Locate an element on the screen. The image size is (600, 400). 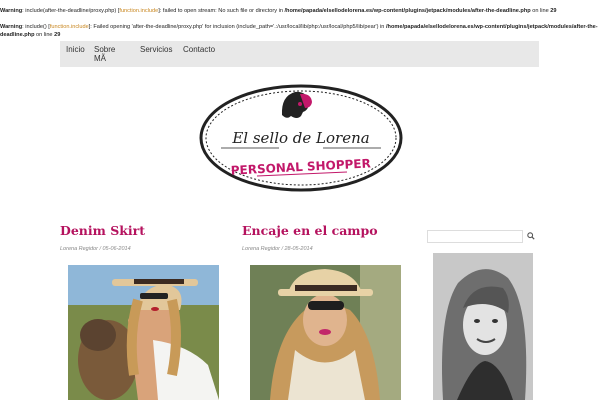
search-icon is located at coordinates (531, 236).